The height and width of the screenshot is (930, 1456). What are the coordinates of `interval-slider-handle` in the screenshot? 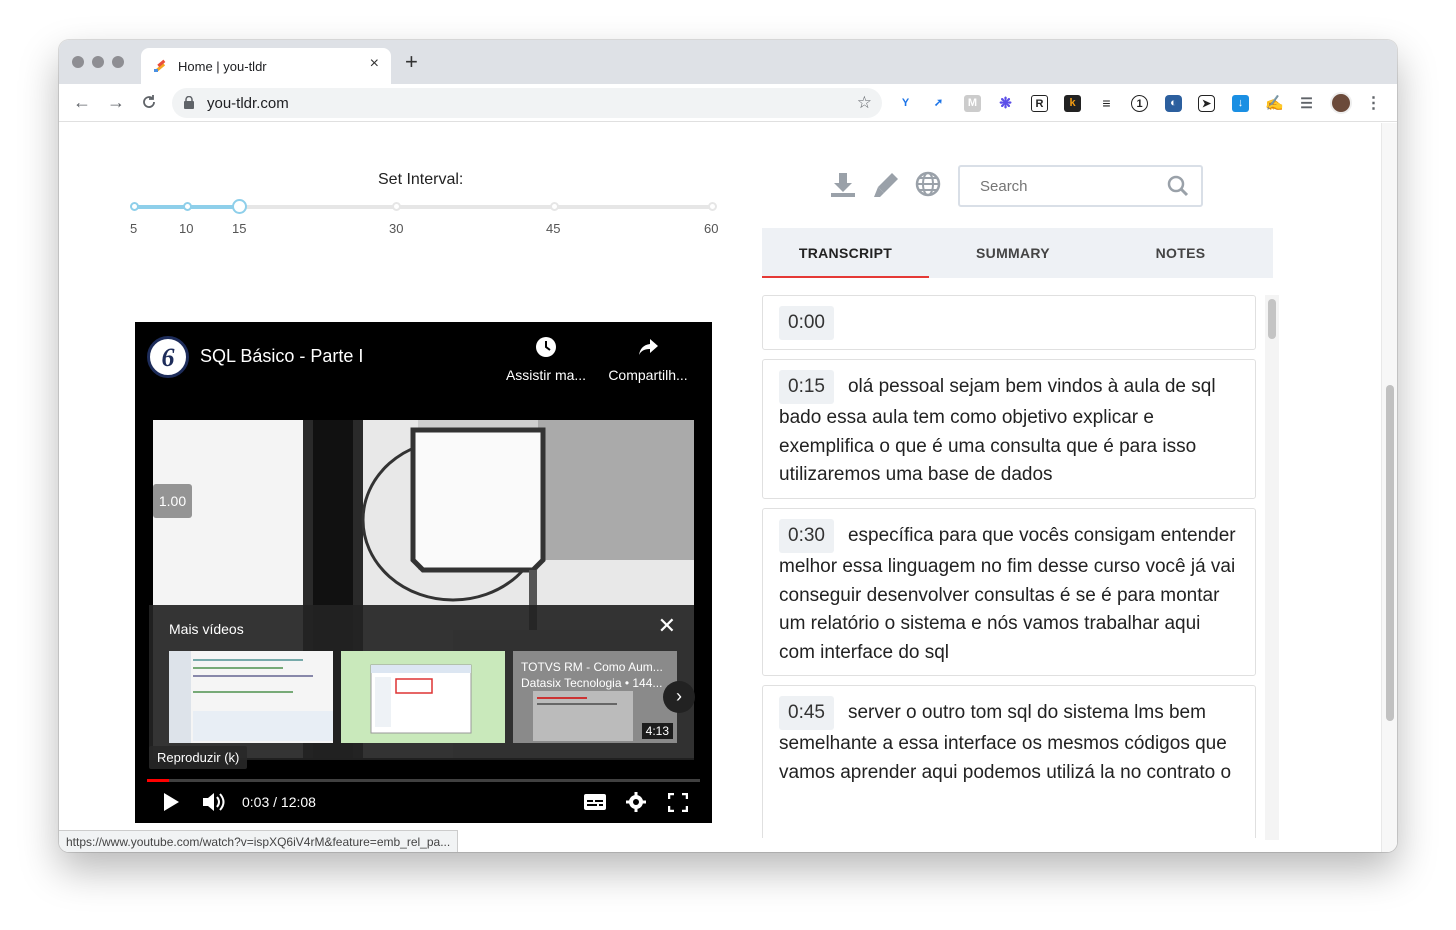 It's located at (239, 206).